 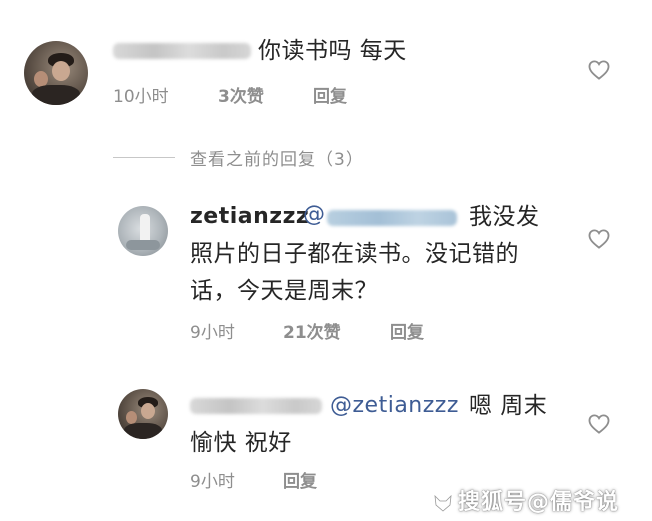 I want to click on like-count-button: 3次赞, so click(x=241, y=94).